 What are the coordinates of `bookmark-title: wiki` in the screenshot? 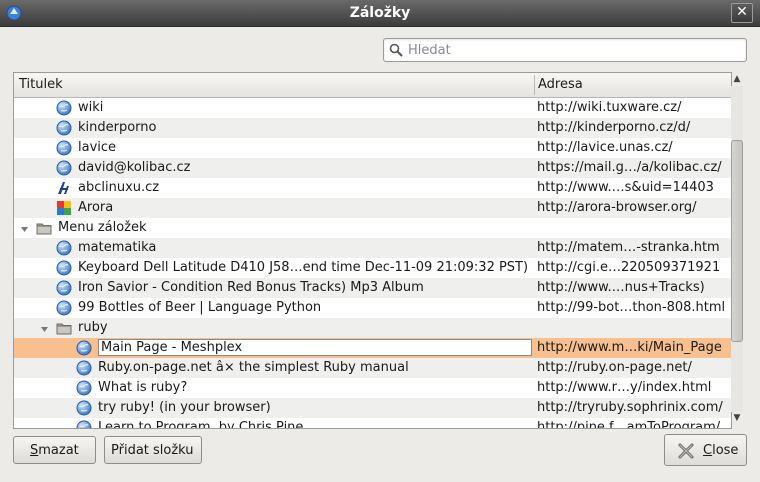 It's located at (91, 107).